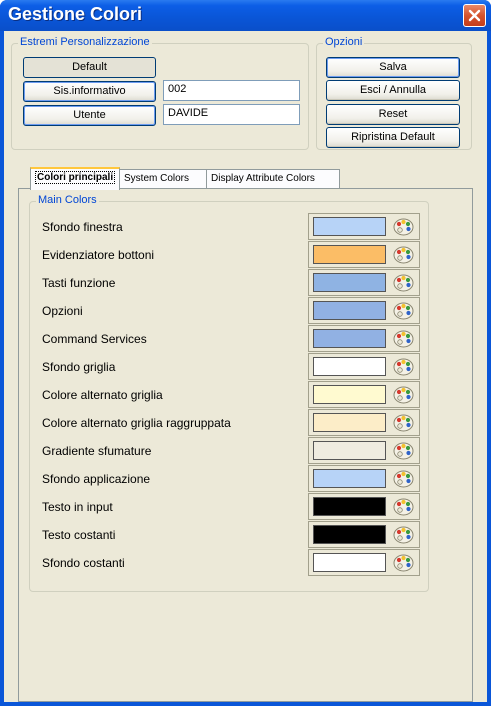 This screenshot has height=706, width=491. Describe the element at coordinates (245, 15) in the screenshot. I see `title-bar: Gestione Colori` at that location.